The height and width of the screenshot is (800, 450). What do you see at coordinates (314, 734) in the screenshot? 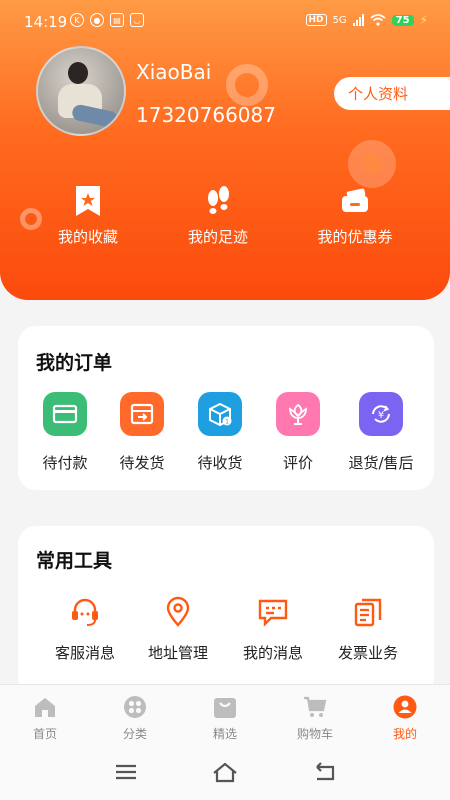
I see `tab-label: 购物车` at bounding box center [314, 734].